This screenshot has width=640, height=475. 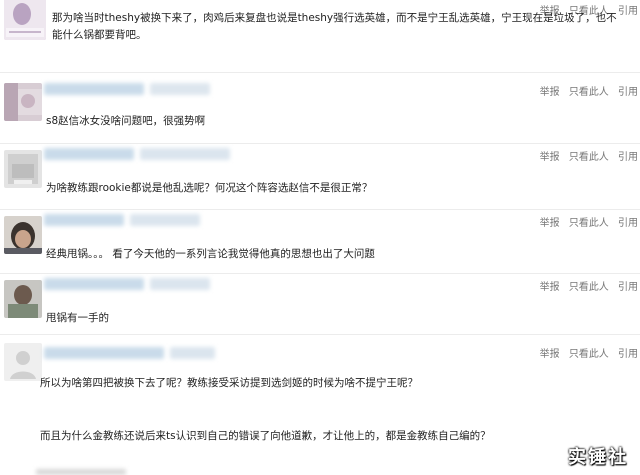 What do you see at coordinates (598, 457) in the screenshot?
I see `watermark: 实锤社` at bounding box center [598, 457].